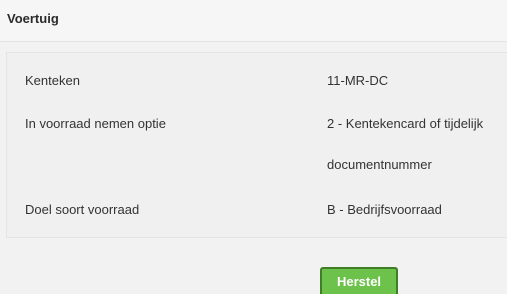 This screenshot has height=294, width=507. What do you see at coordinates (405, 123) in the screenshot?
I see `voorraad-optie-value: 2 - Kentekencard of tijdelijk` at bounding box center [405, 123].